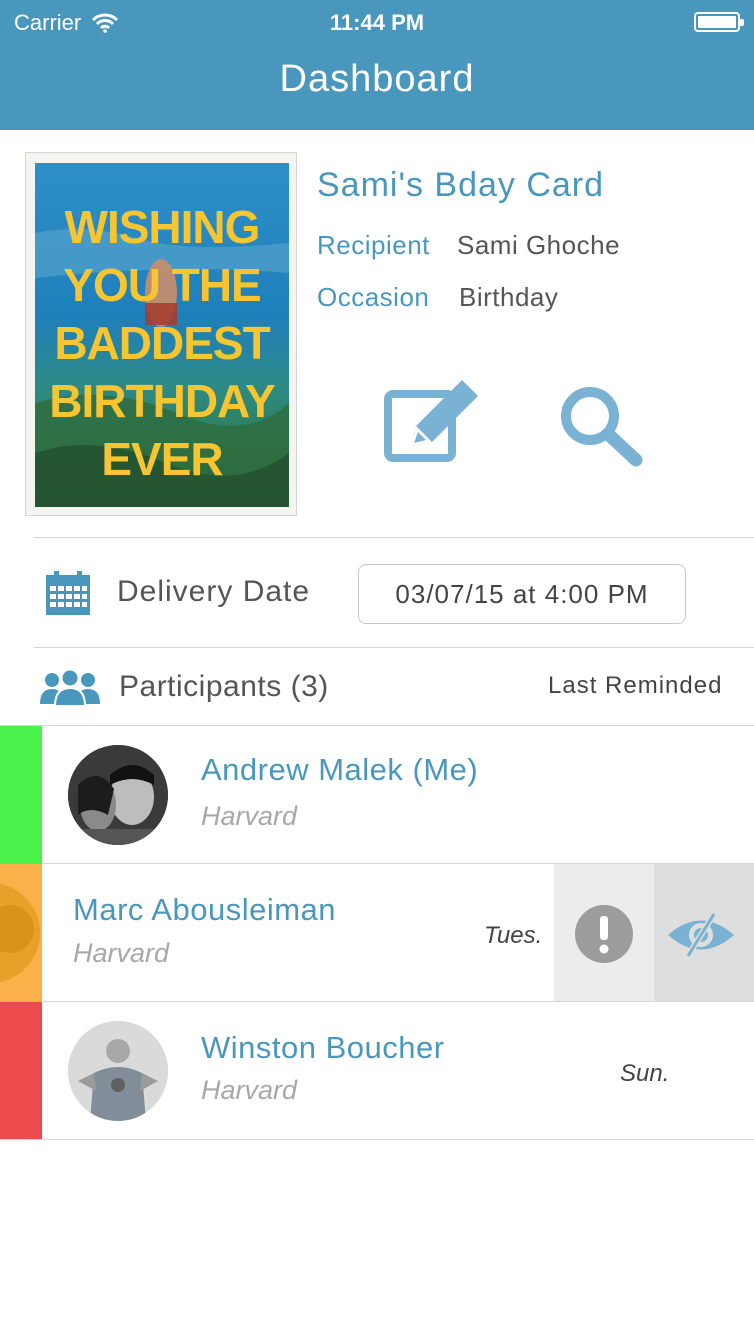  What do you see at coordinates (162, 227) in the screenshot?
I see `svg-text: WISHING` at bounding box center [162, 227].